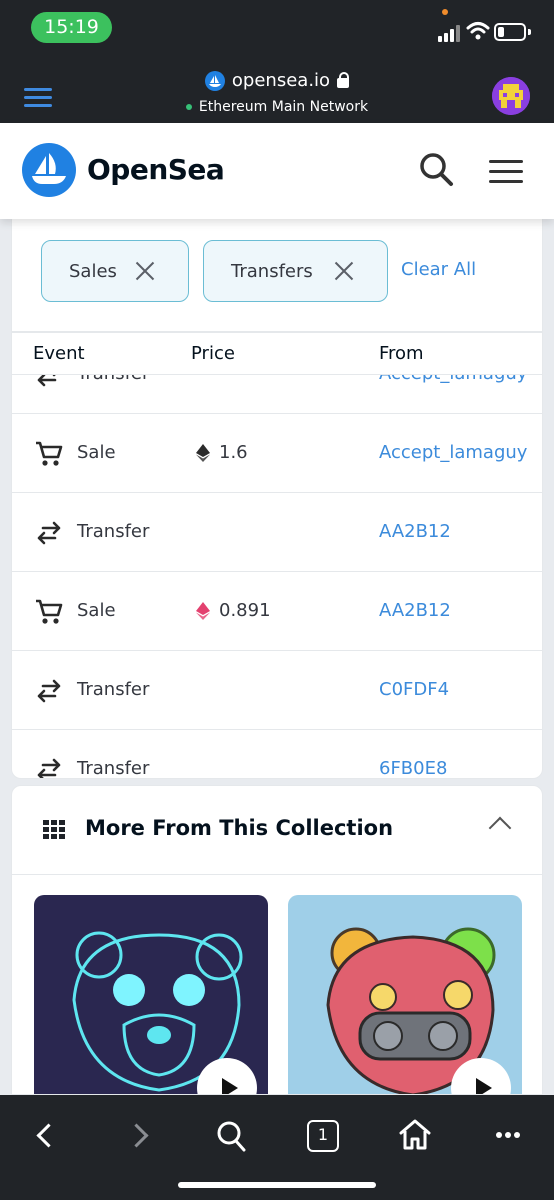 Image resolution: width=554 pixels, height=1200 pixels. I want to click on chevron-up-icon, so click(500, 828).